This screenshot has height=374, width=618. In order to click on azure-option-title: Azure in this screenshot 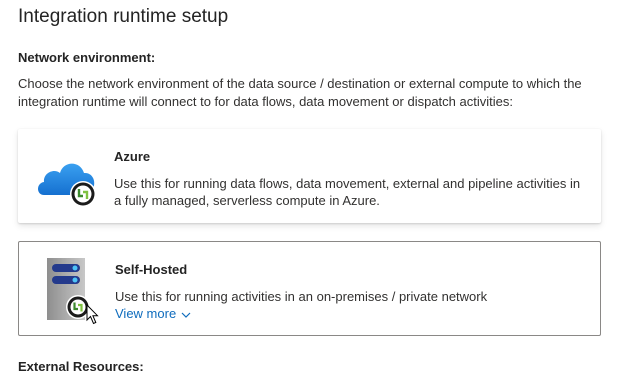, I will do `click(132, 156)`.